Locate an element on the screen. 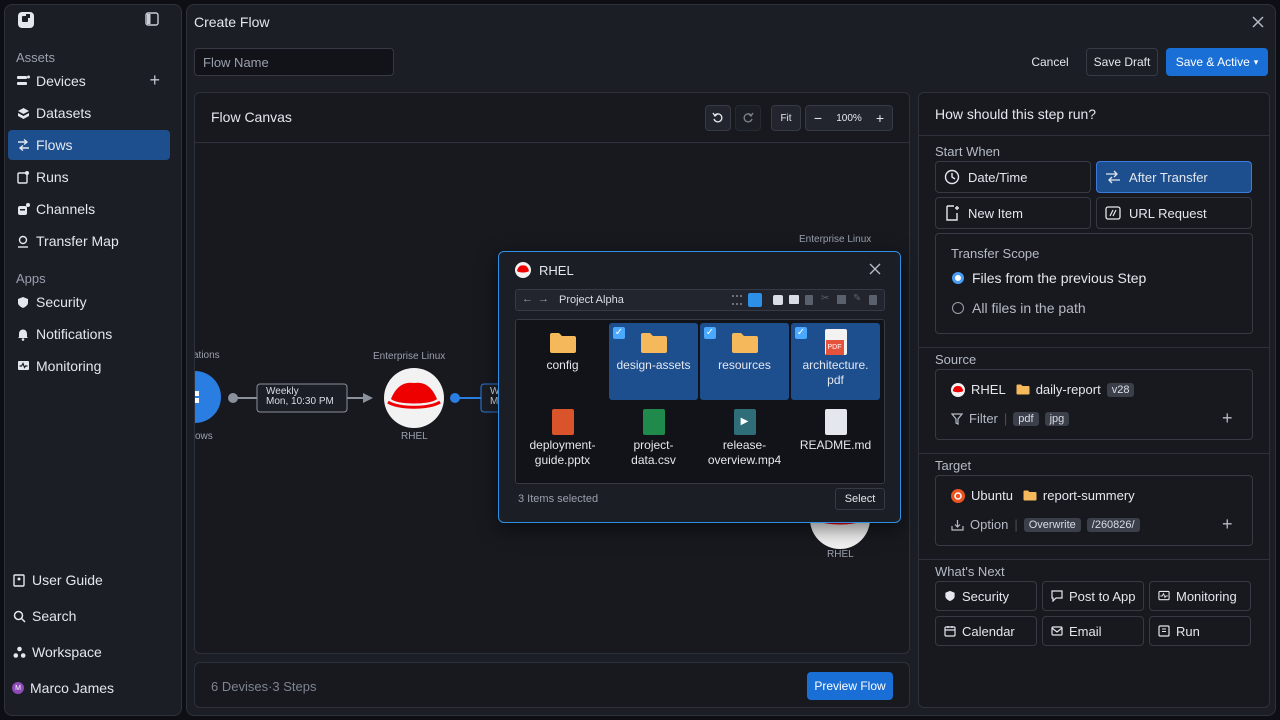 This screenshot has width=1280, height=720. zoom-out-button: − is located at coordinates (818, 118).